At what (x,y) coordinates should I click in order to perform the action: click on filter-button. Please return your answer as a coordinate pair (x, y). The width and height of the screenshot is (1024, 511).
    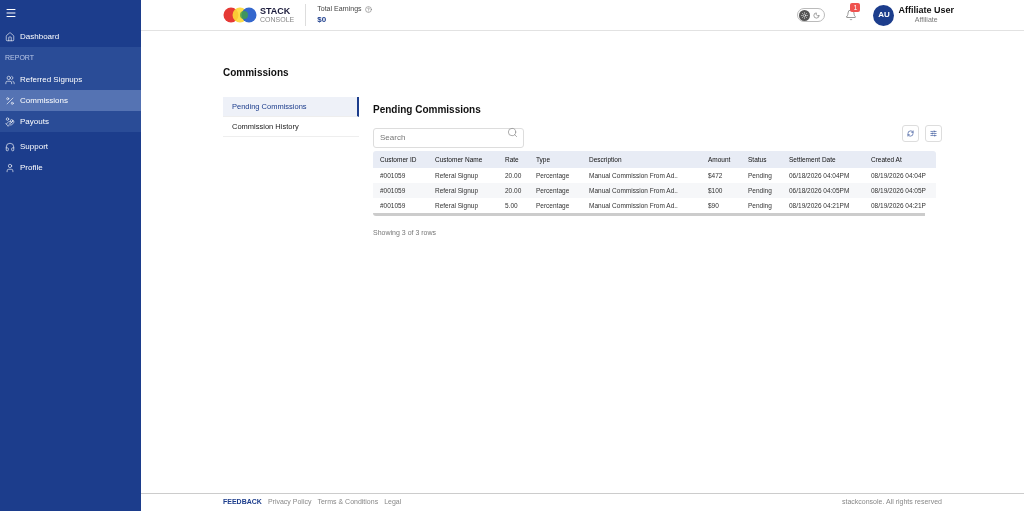
    Looking at the image, I should click on (933, 133).